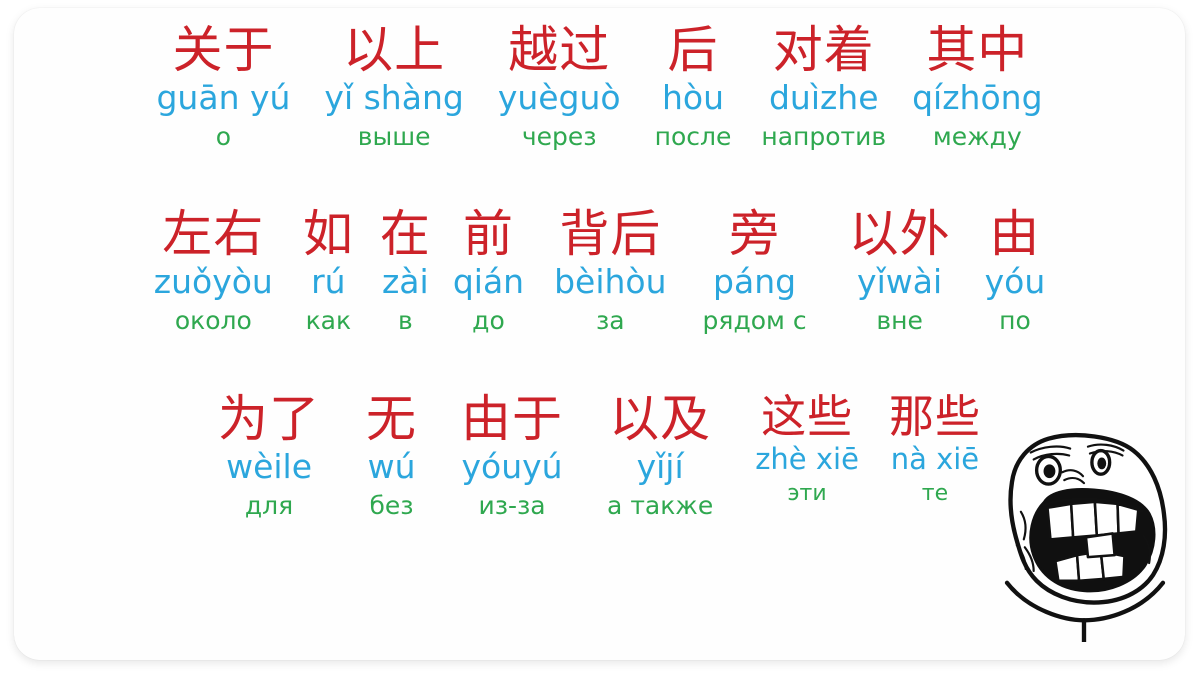 The image size is (1199, 680). What do you see at coordinates (512, 506) in the screenshot?
I see `russian-gloss-text: из-за` at bounding box center [512, 506].